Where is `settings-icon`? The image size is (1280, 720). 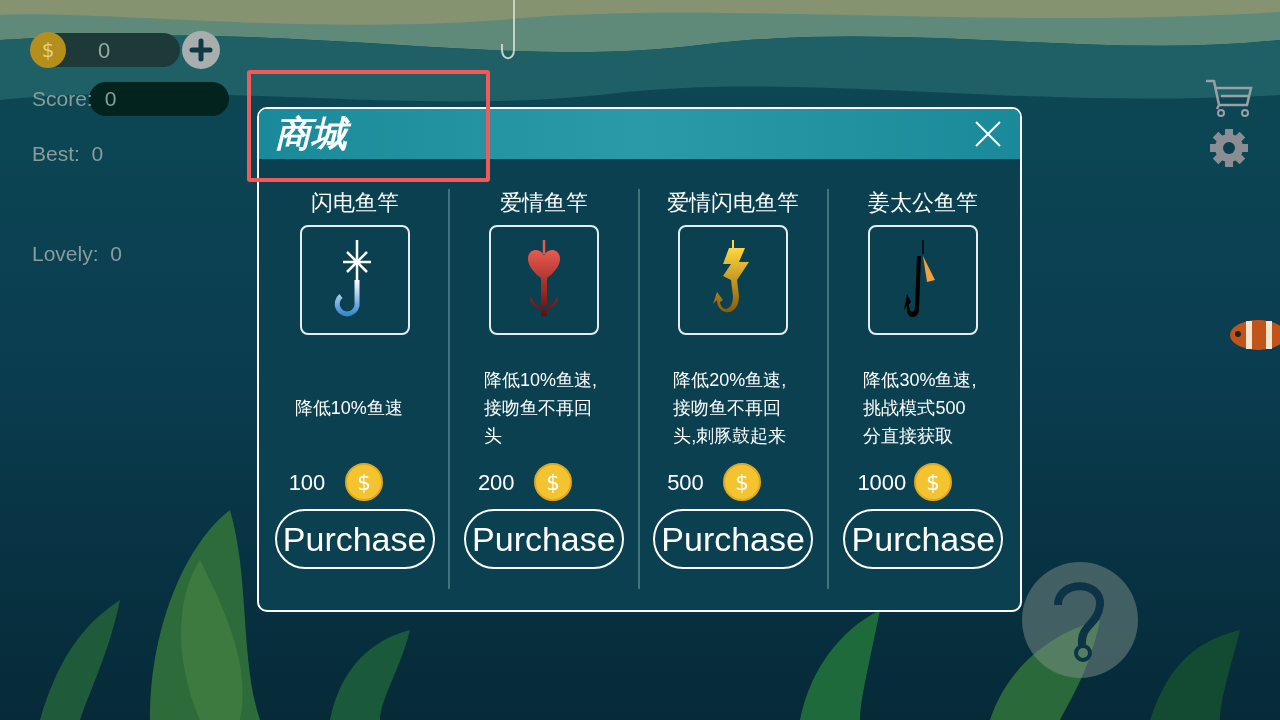
settings-icon is located at coordinates (1229, 148).